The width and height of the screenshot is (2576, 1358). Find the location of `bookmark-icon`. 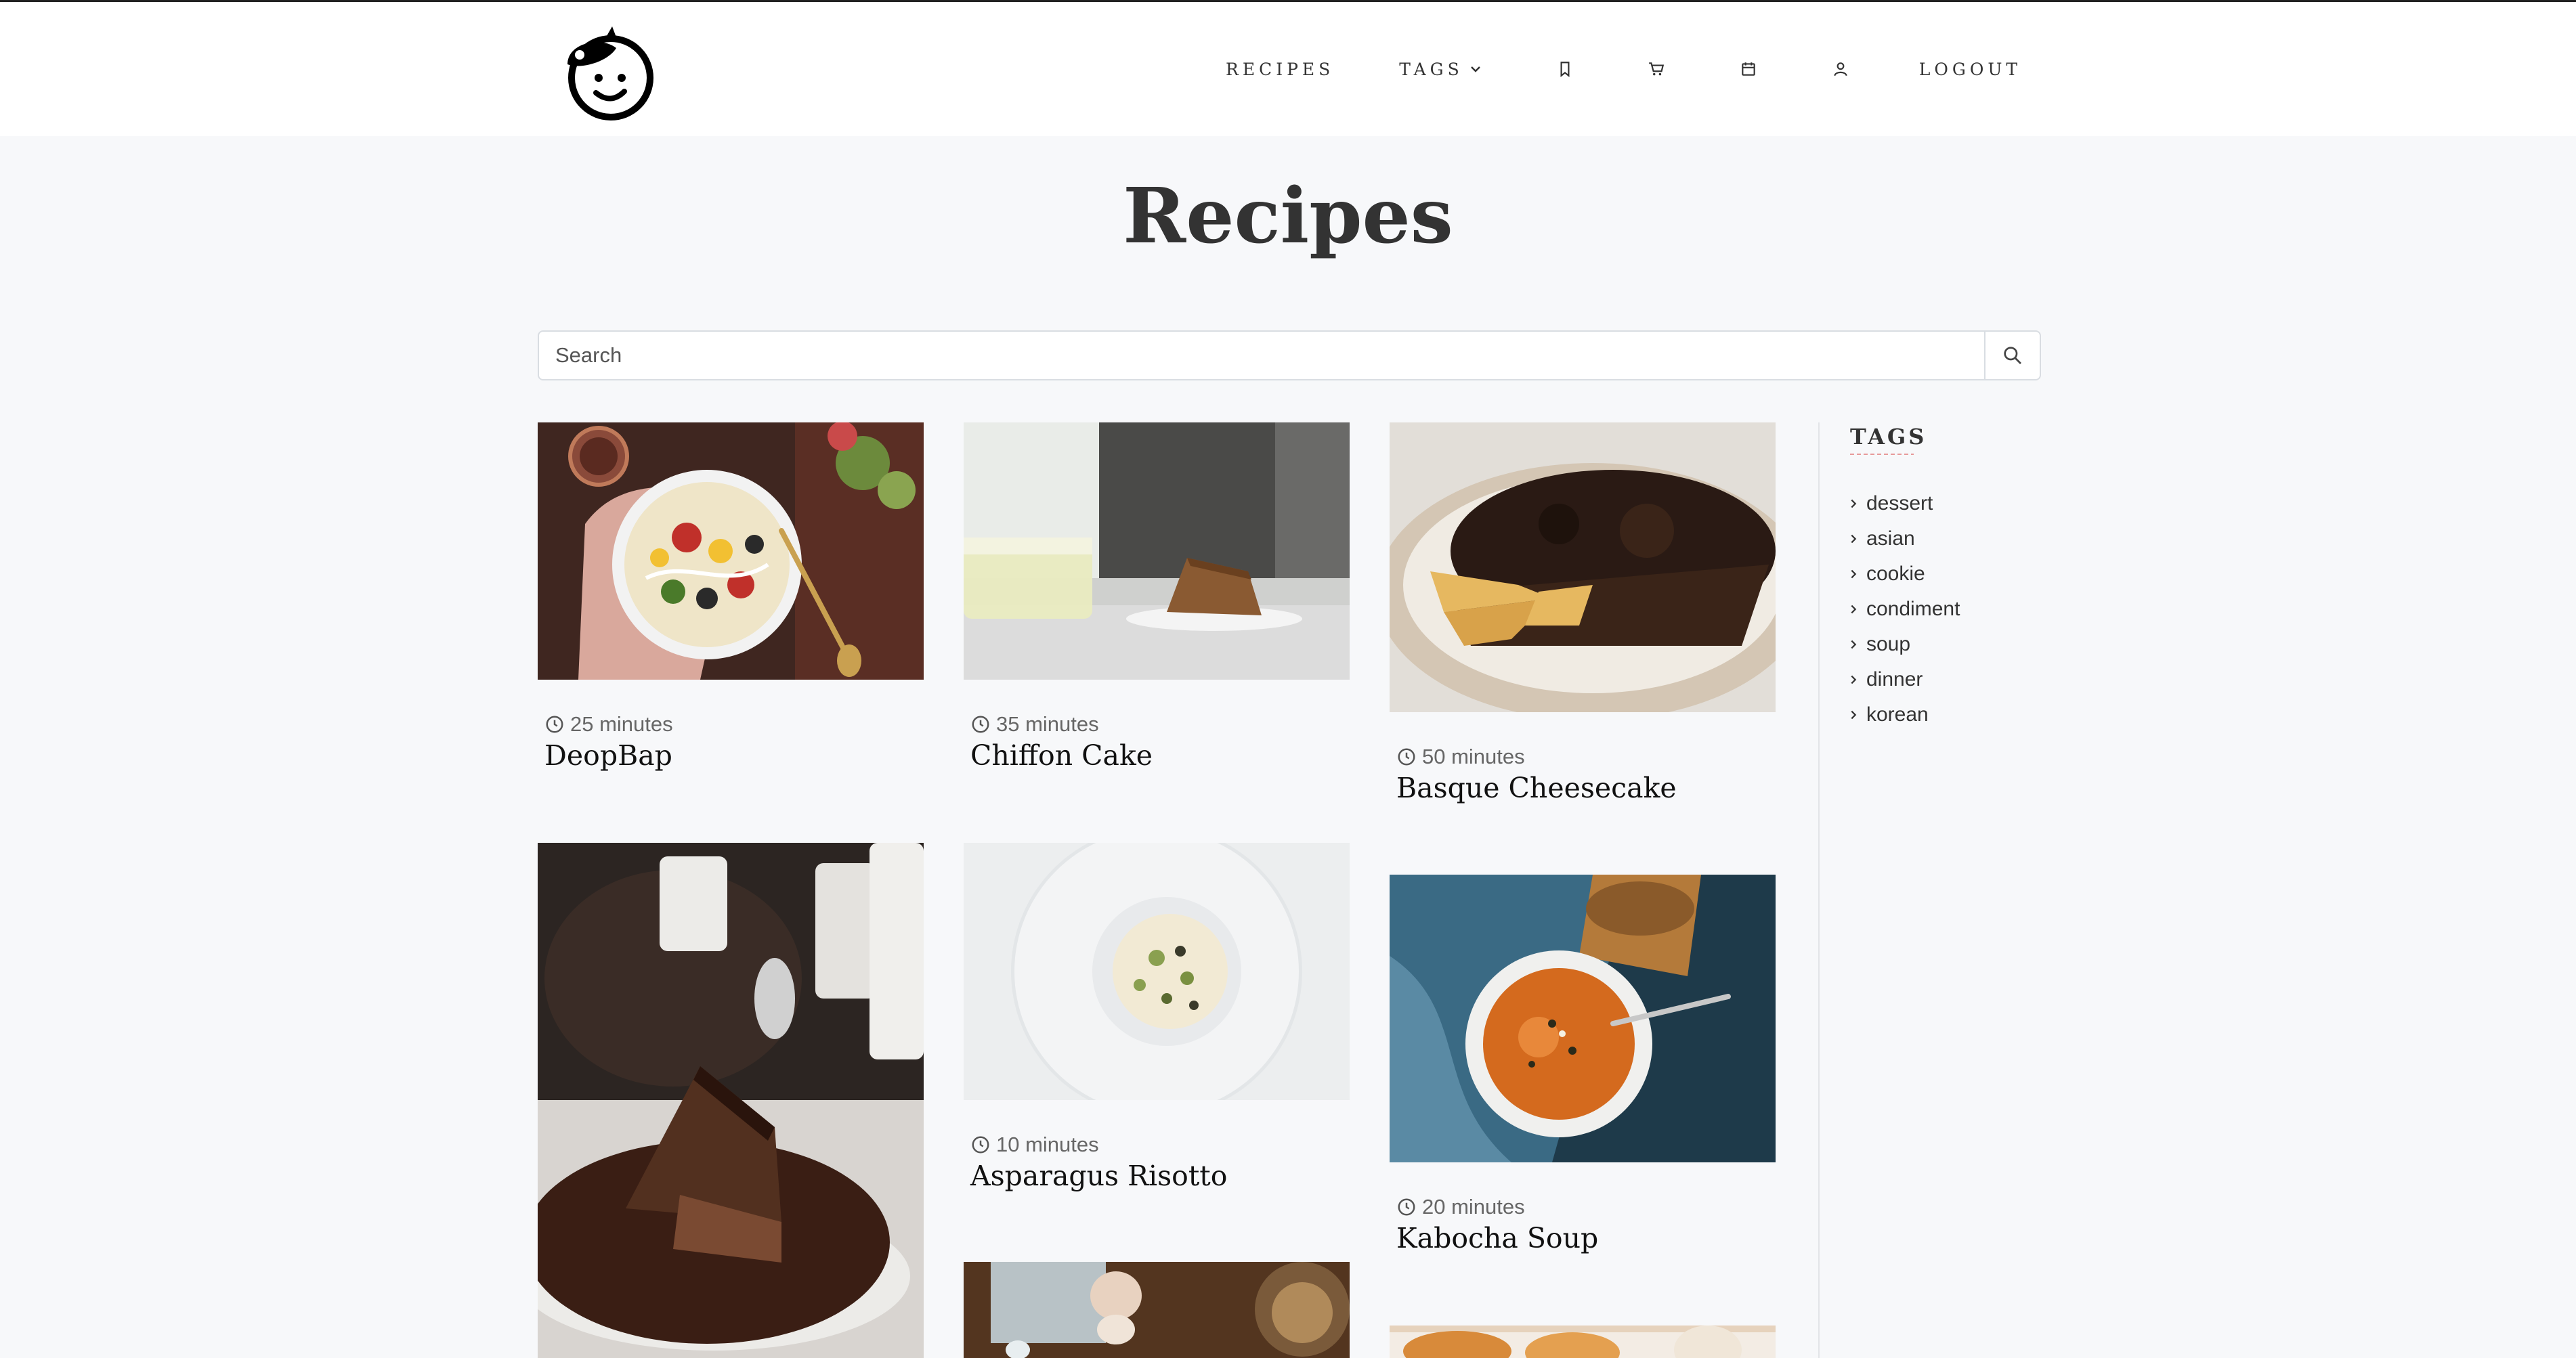

bookmark-icon is located at coordinates (1565, 69).